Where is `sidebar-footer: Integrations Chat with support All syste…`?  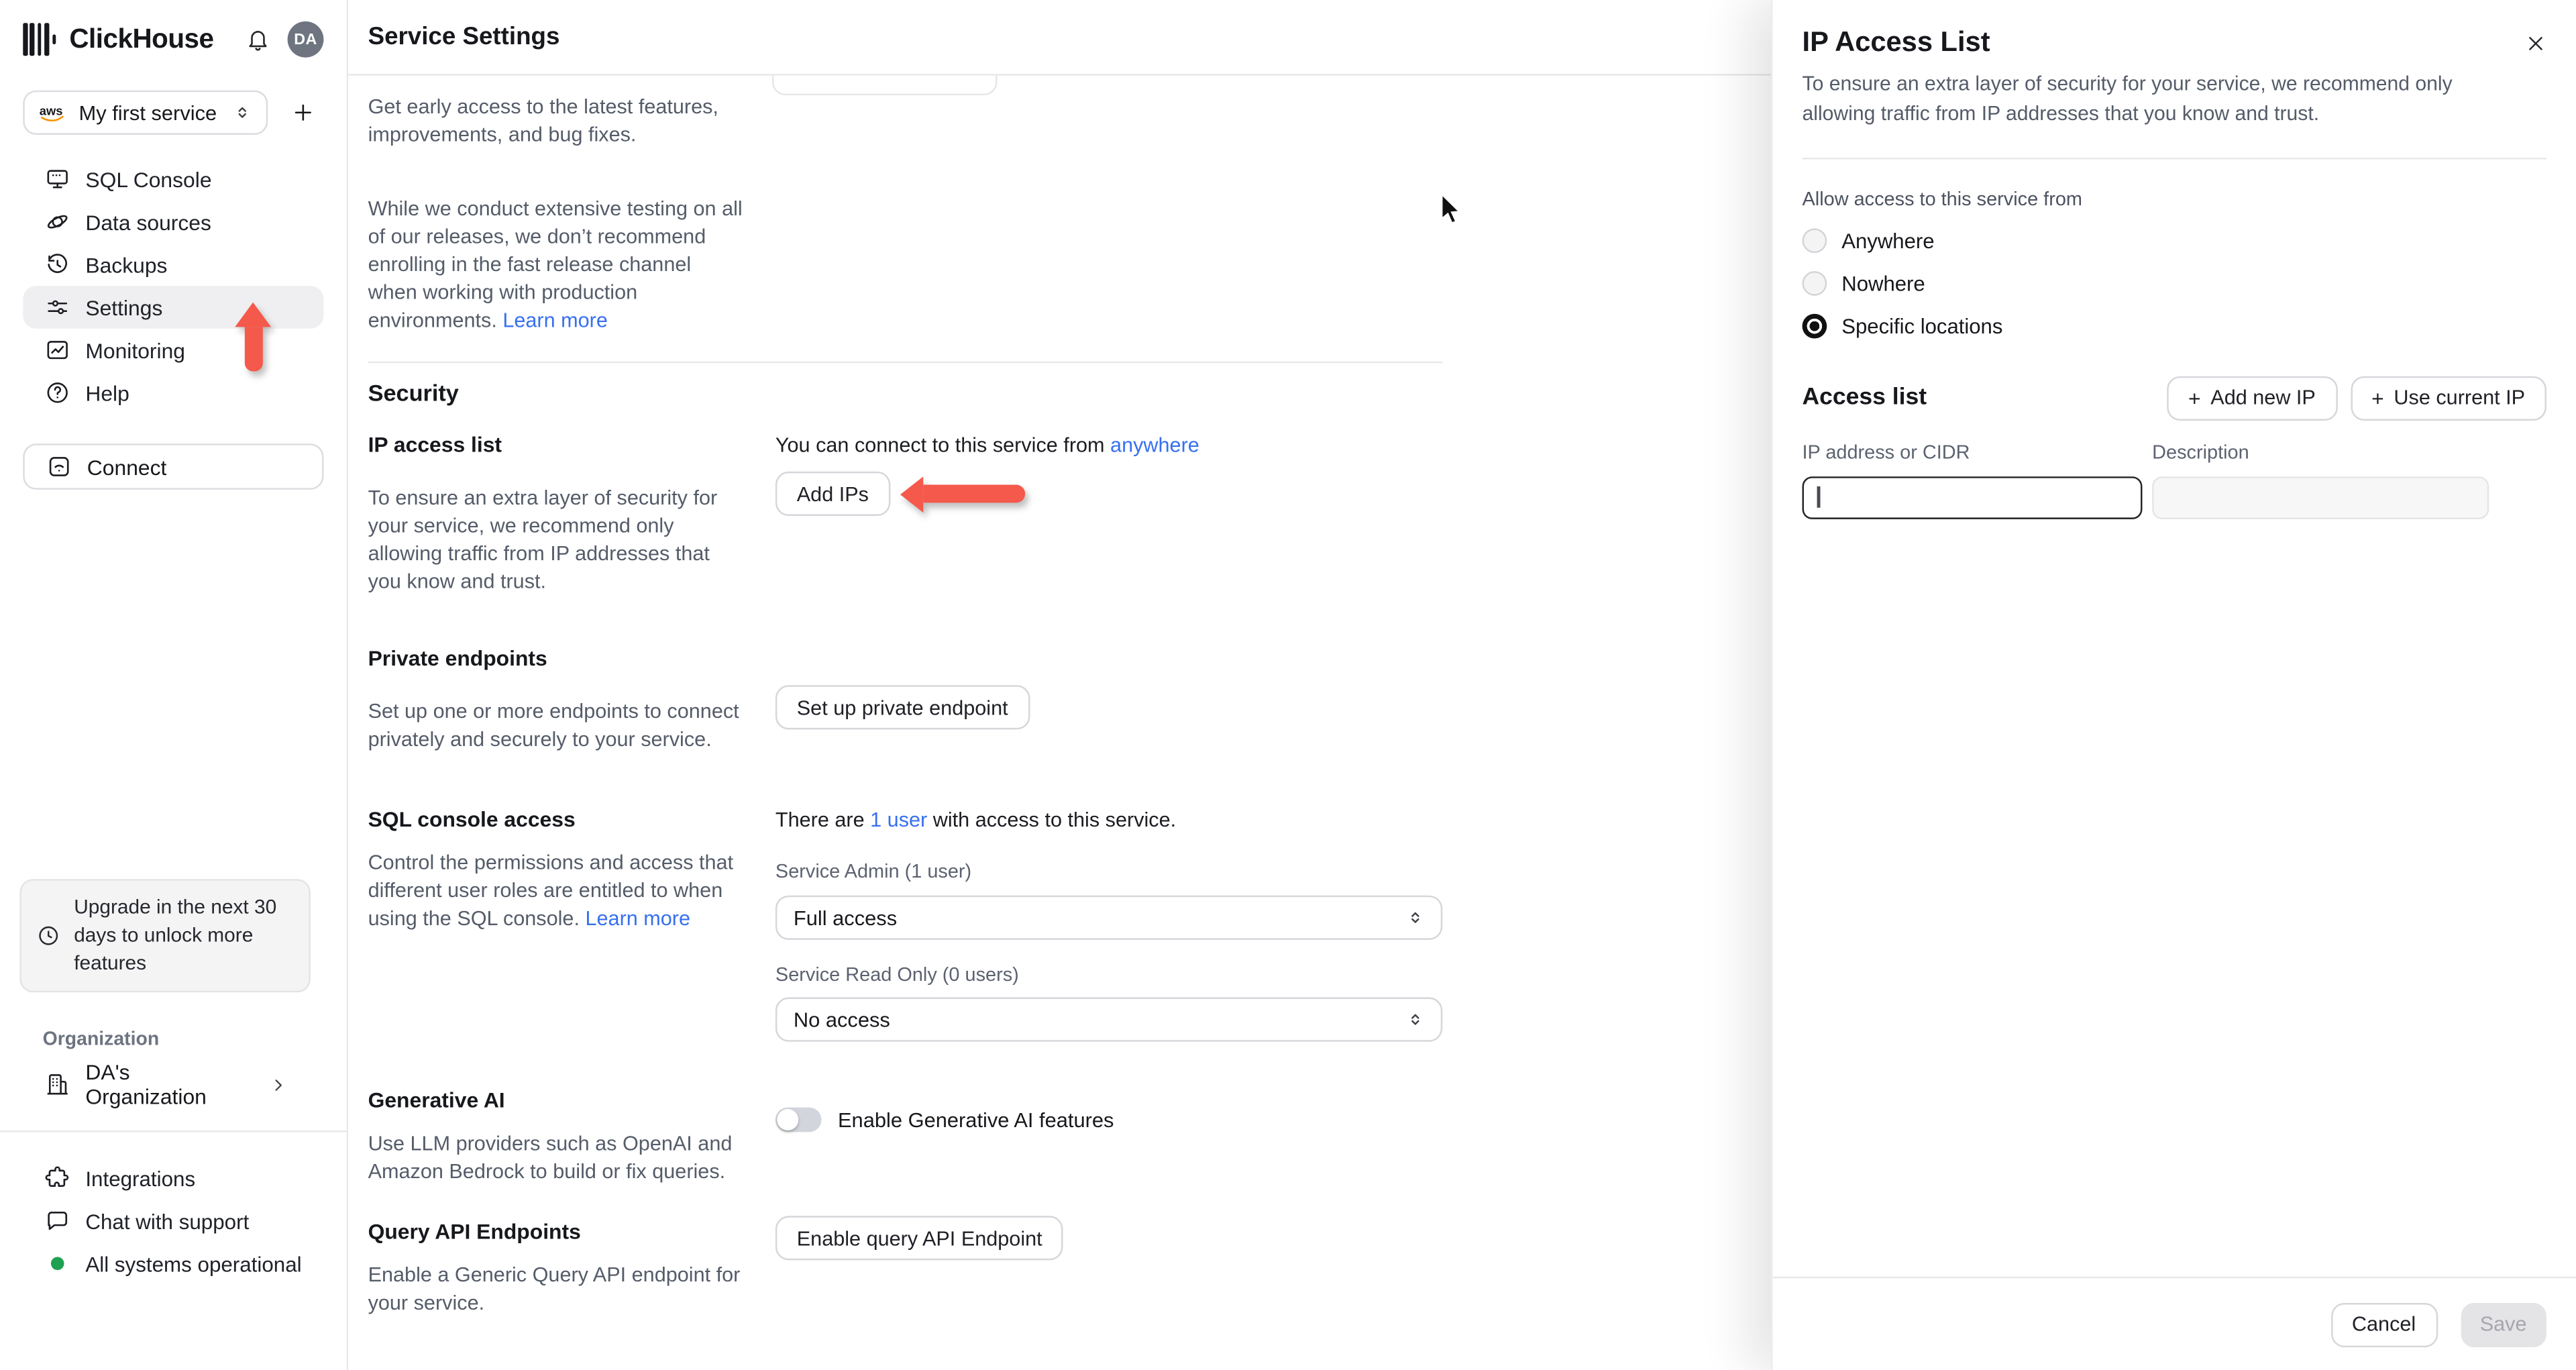
sidebar-footer: Integrations Chat with support All syste… is located at coordinates (173, 1220).